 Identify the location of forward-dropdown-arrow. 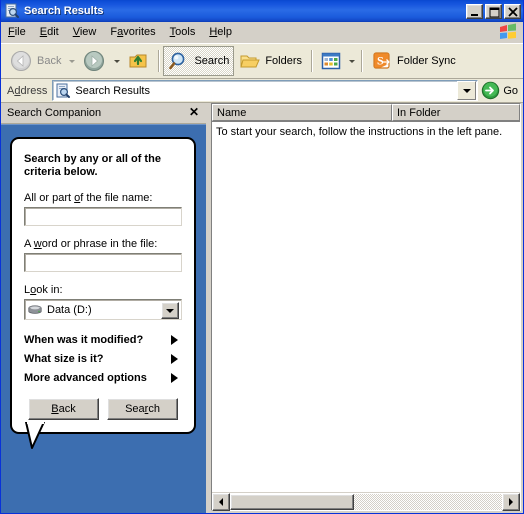
(116, 61).